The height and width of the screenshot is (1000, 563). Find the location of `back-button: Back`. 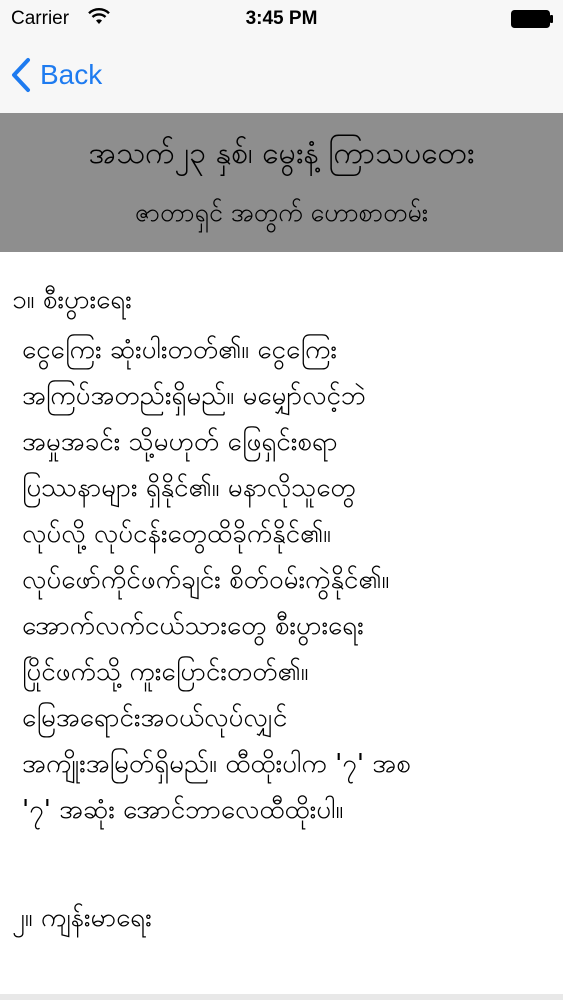

back-button: Back is located at coordinates (56, 75).